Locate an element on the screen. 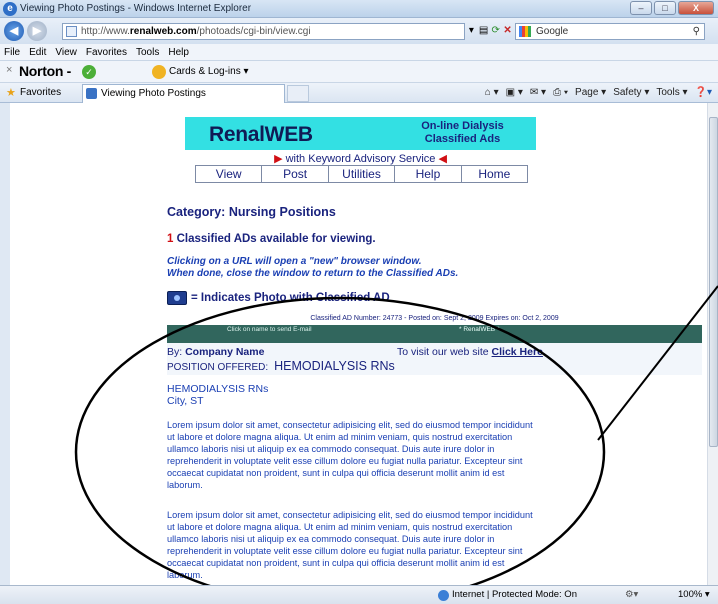 The height and width of the screenshot is (604, 718). refresh-icon: ⟳ is located at coordinates (495, 30).